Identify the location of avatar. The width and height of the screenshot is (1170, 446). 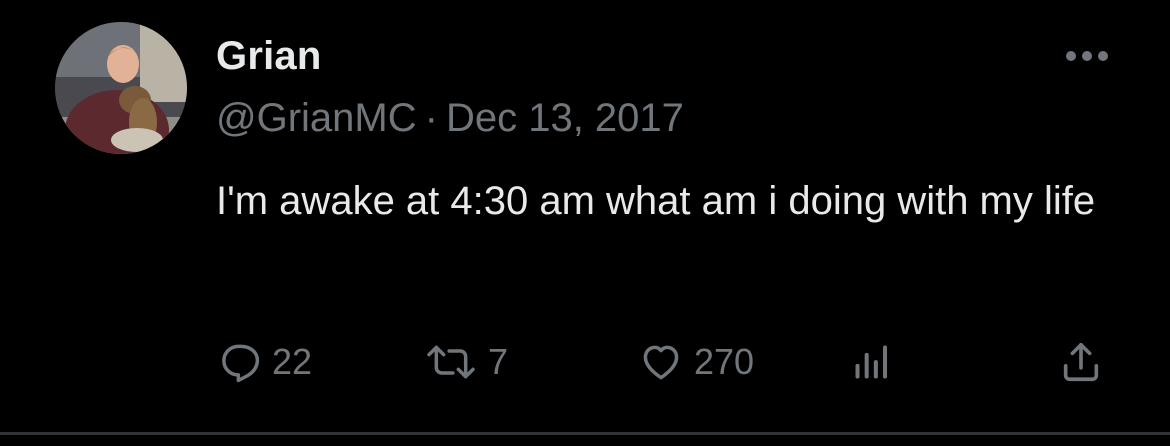
(121, 88).